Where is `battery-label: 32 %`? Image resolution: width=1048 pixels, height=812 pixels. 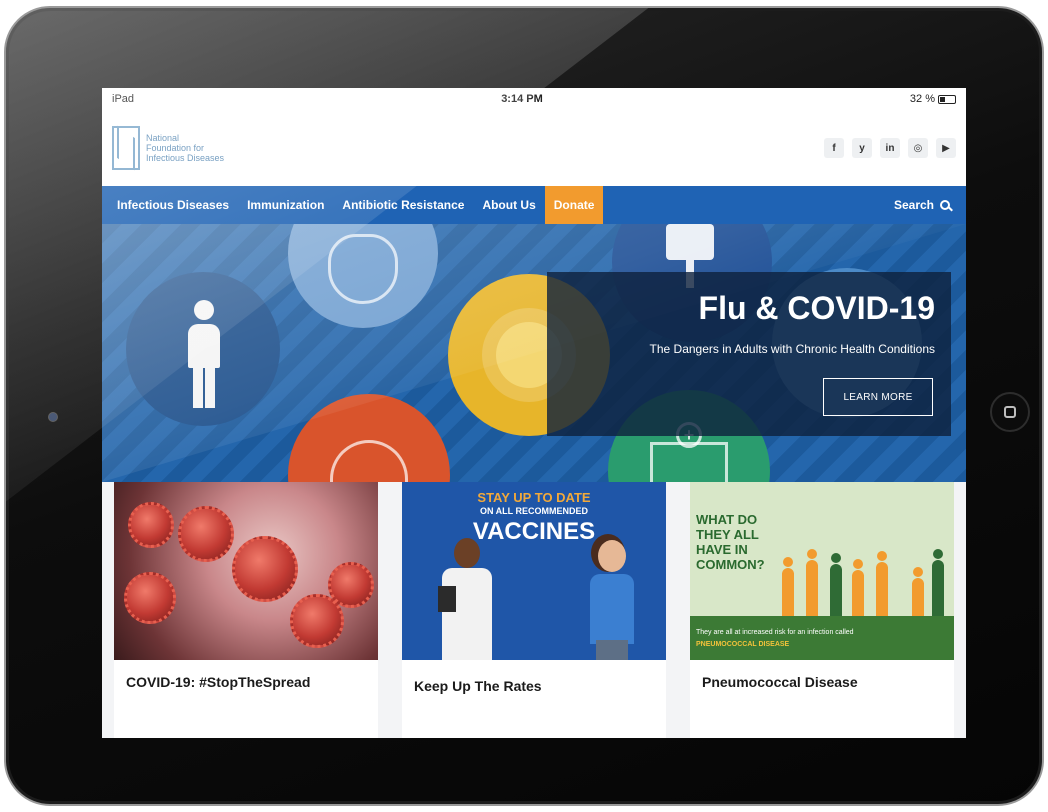
battery-label: 32 % is located at coordinates (922, 99).